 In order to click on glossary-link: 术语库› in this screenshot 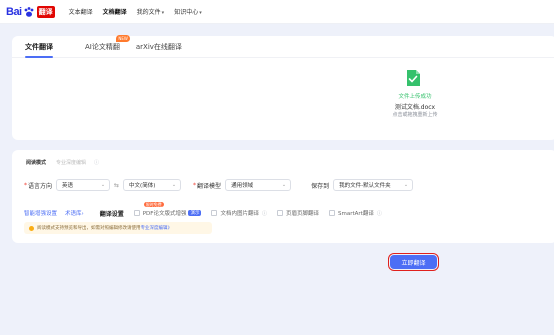, I will do `click(74, 213)`.